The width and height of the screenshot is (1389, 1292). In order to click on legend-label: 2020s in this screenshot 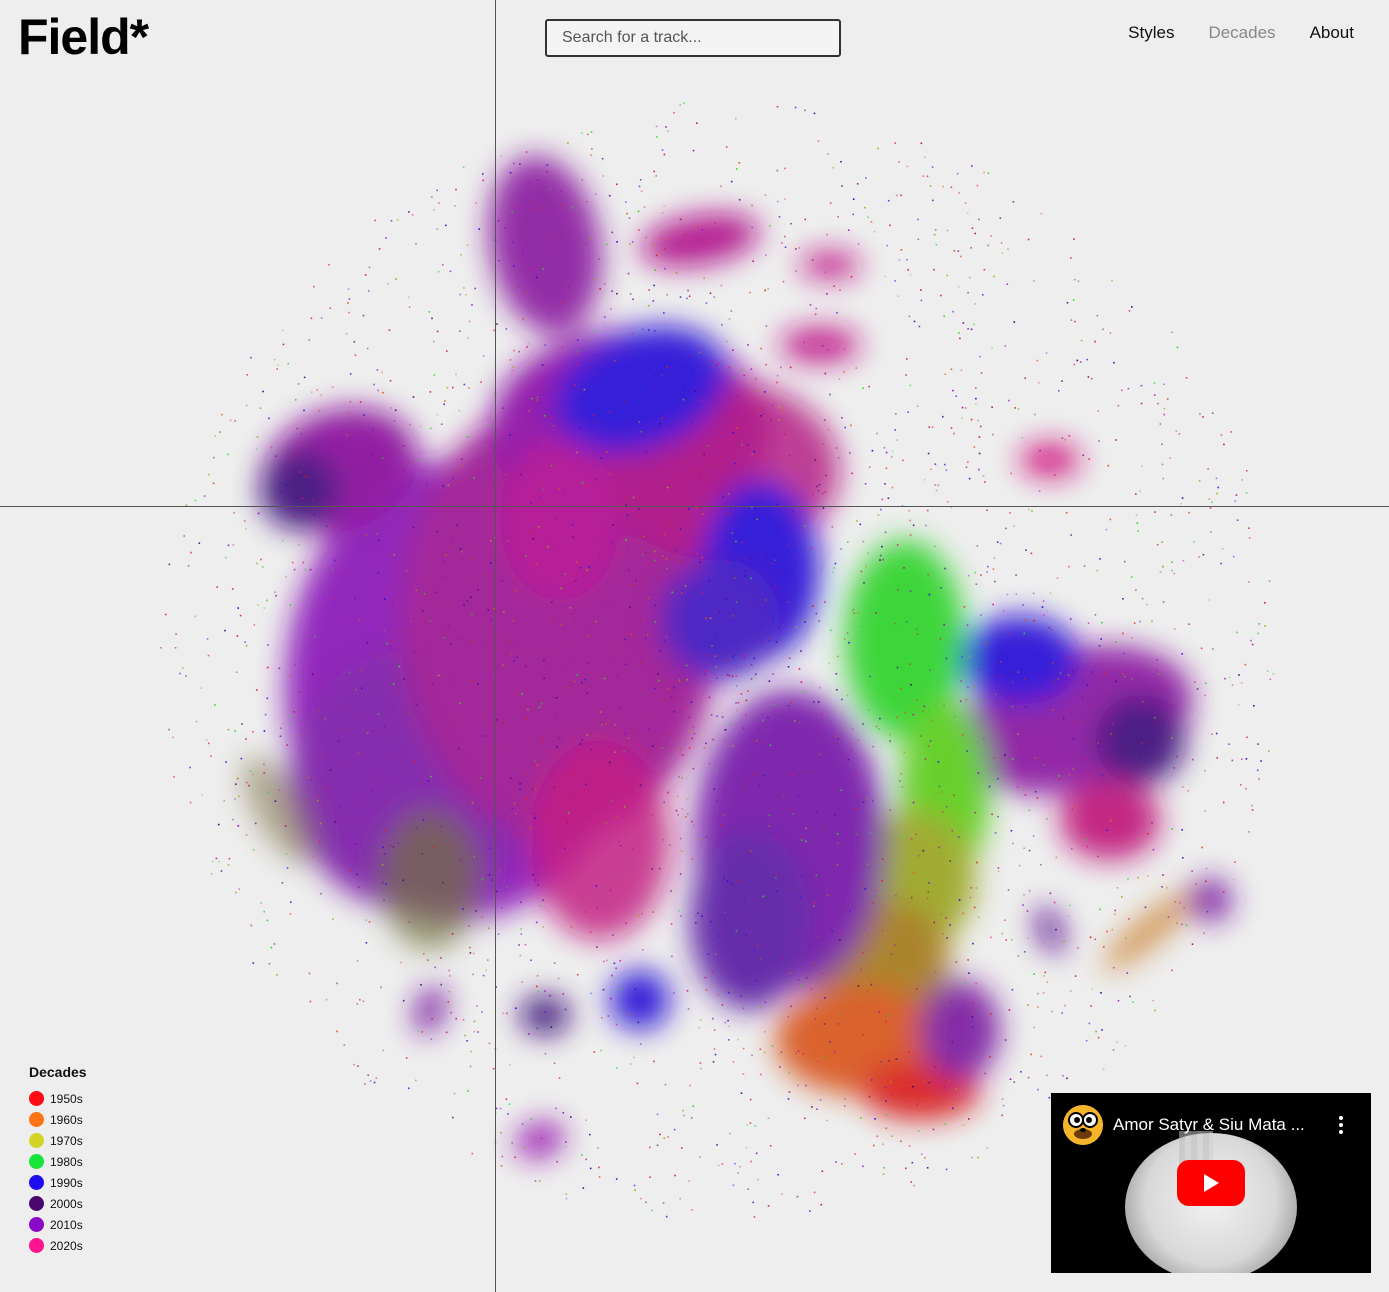, I will do `click(66, 1245)`.